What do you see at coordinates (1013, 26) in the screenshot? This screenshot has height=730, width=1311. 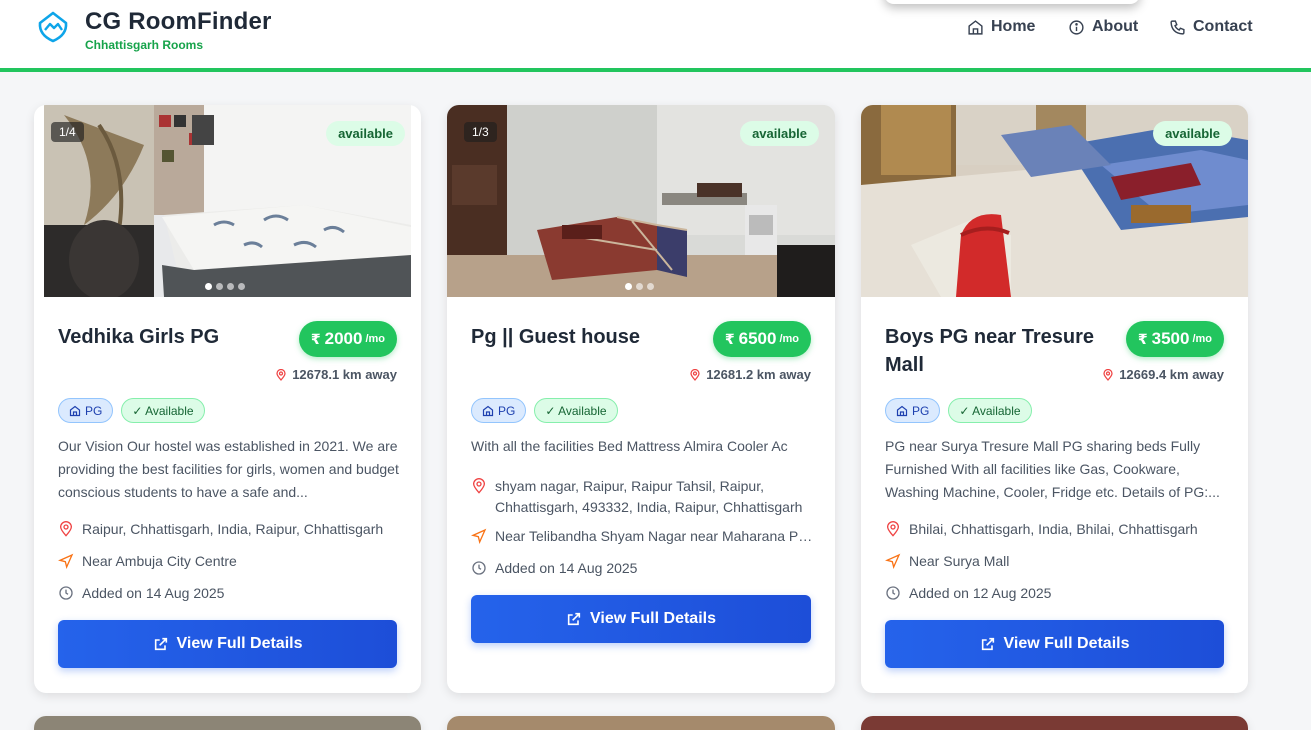 I see `nav-home-label: Home` at bounding box center [1013, 26].